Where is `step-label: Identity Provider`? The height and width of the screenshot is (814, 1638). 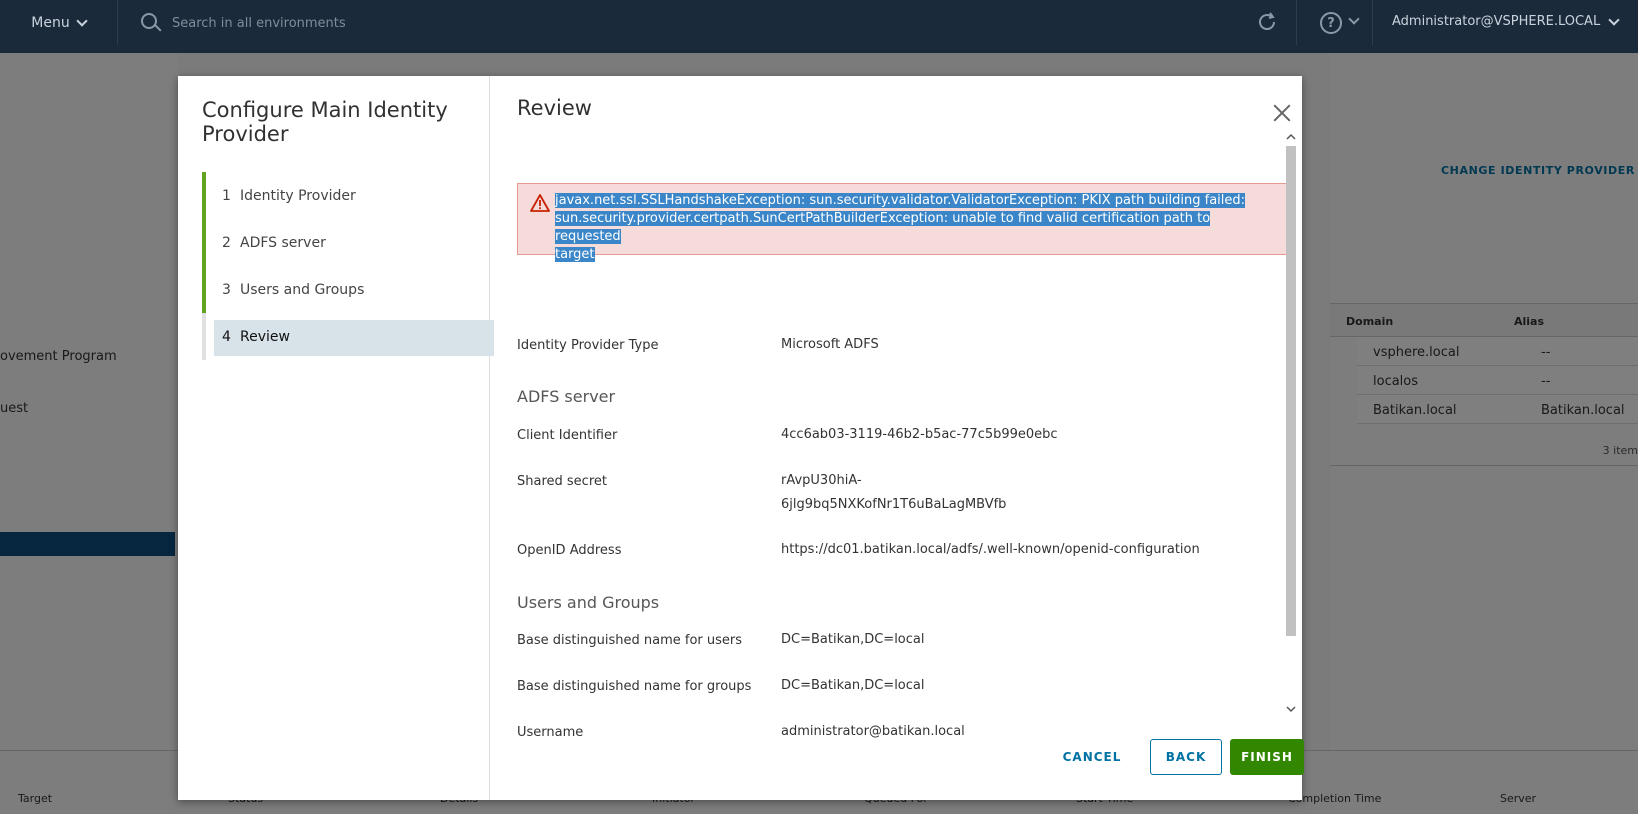
step-label: Identity Provider is located at coordinates (298, 195).